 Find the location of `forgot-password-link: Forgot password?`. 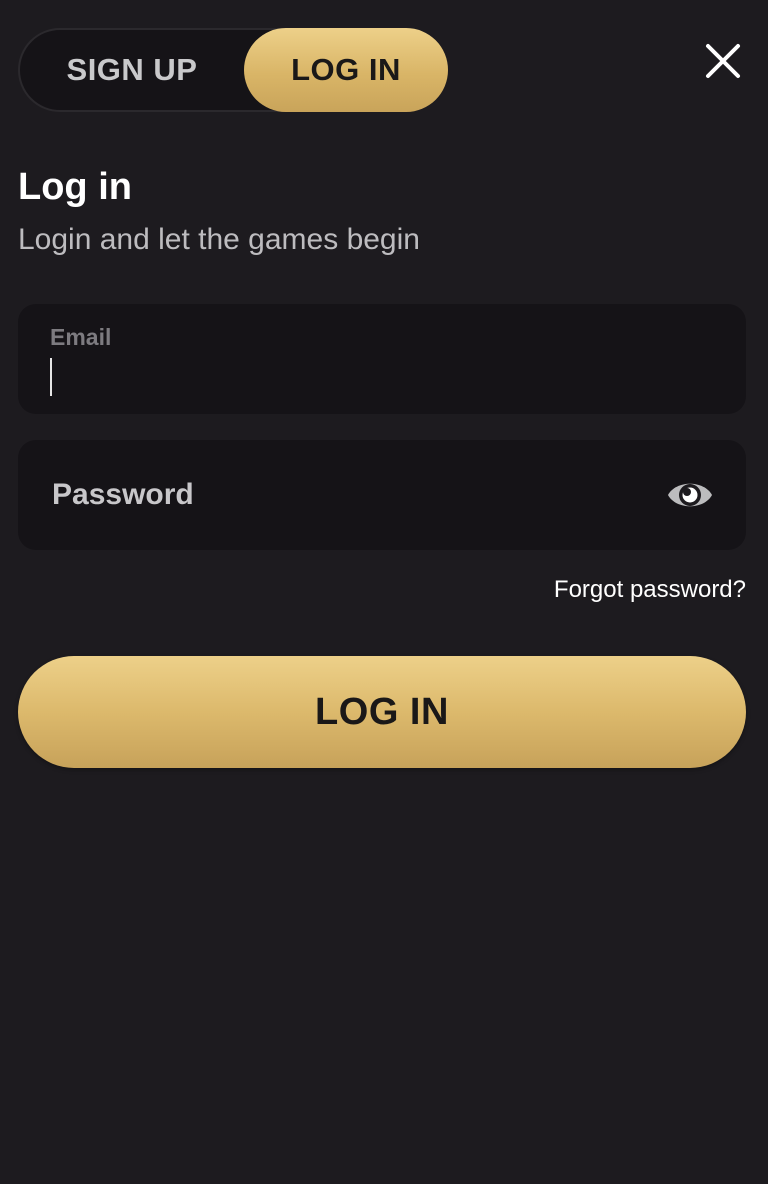

forgot-password-link: Forgot password? is located at coordinates (650, 590).